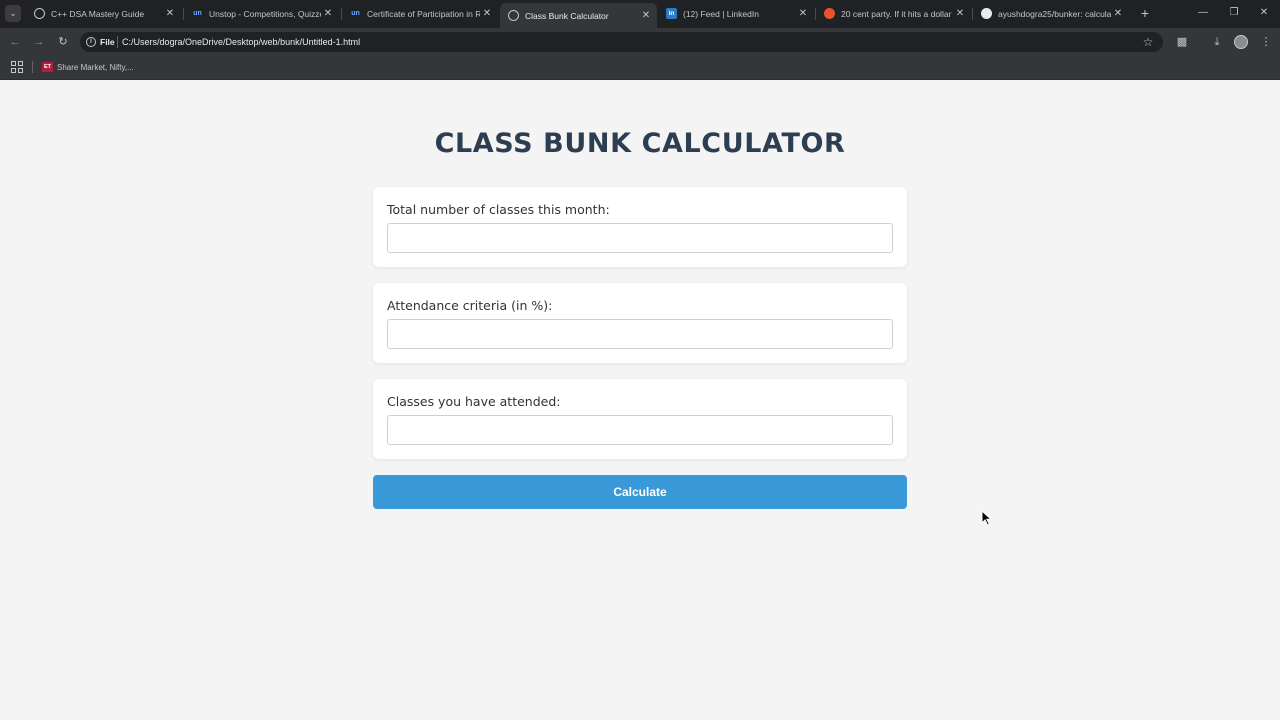 This screenshot has height=720, width=1280. Describe the element at coordinates (32, 67) in the screenshot. I see `bookmarks-divider` at that location.